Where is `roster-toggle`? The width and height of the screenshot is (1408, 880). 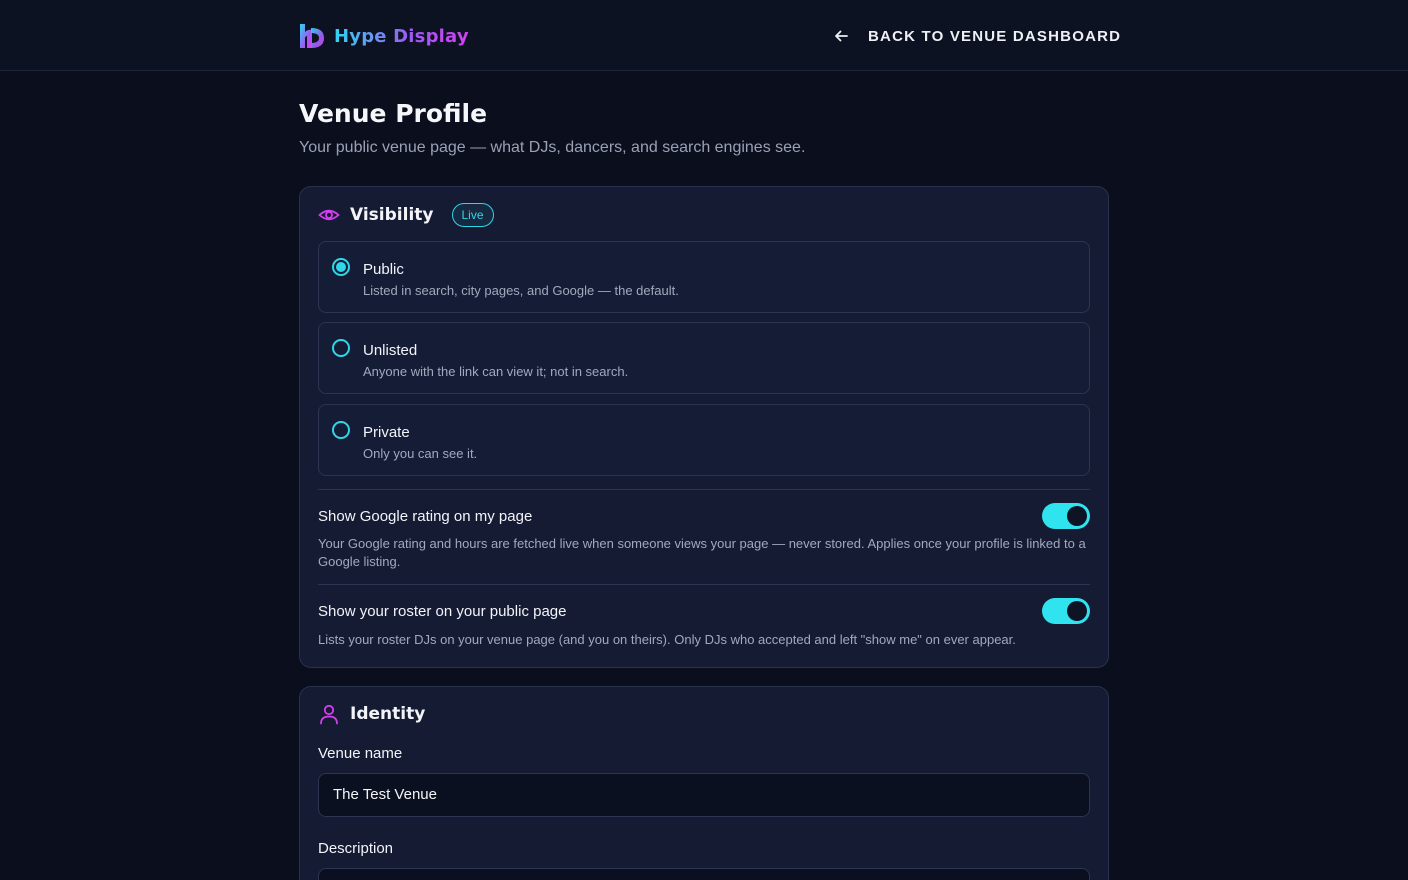 roster-toggle is located at coordinates (1066, 611).